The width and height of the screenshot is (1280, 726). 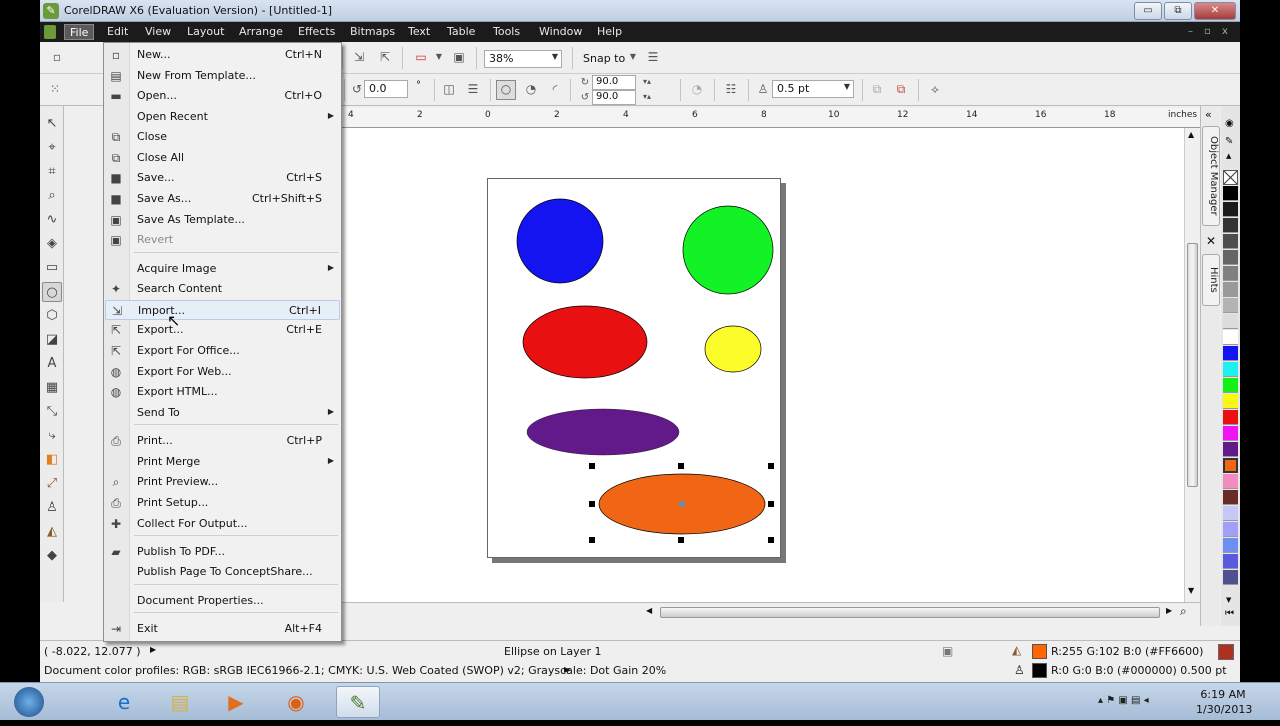 I want to click on scroll-right-icon: ▶, so click(x=1169, y=610).